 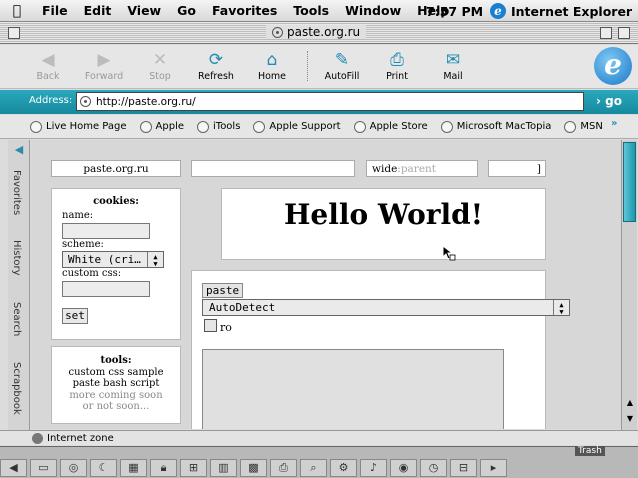 I want to click on menu-go: Go, so click(x=186, y=10).